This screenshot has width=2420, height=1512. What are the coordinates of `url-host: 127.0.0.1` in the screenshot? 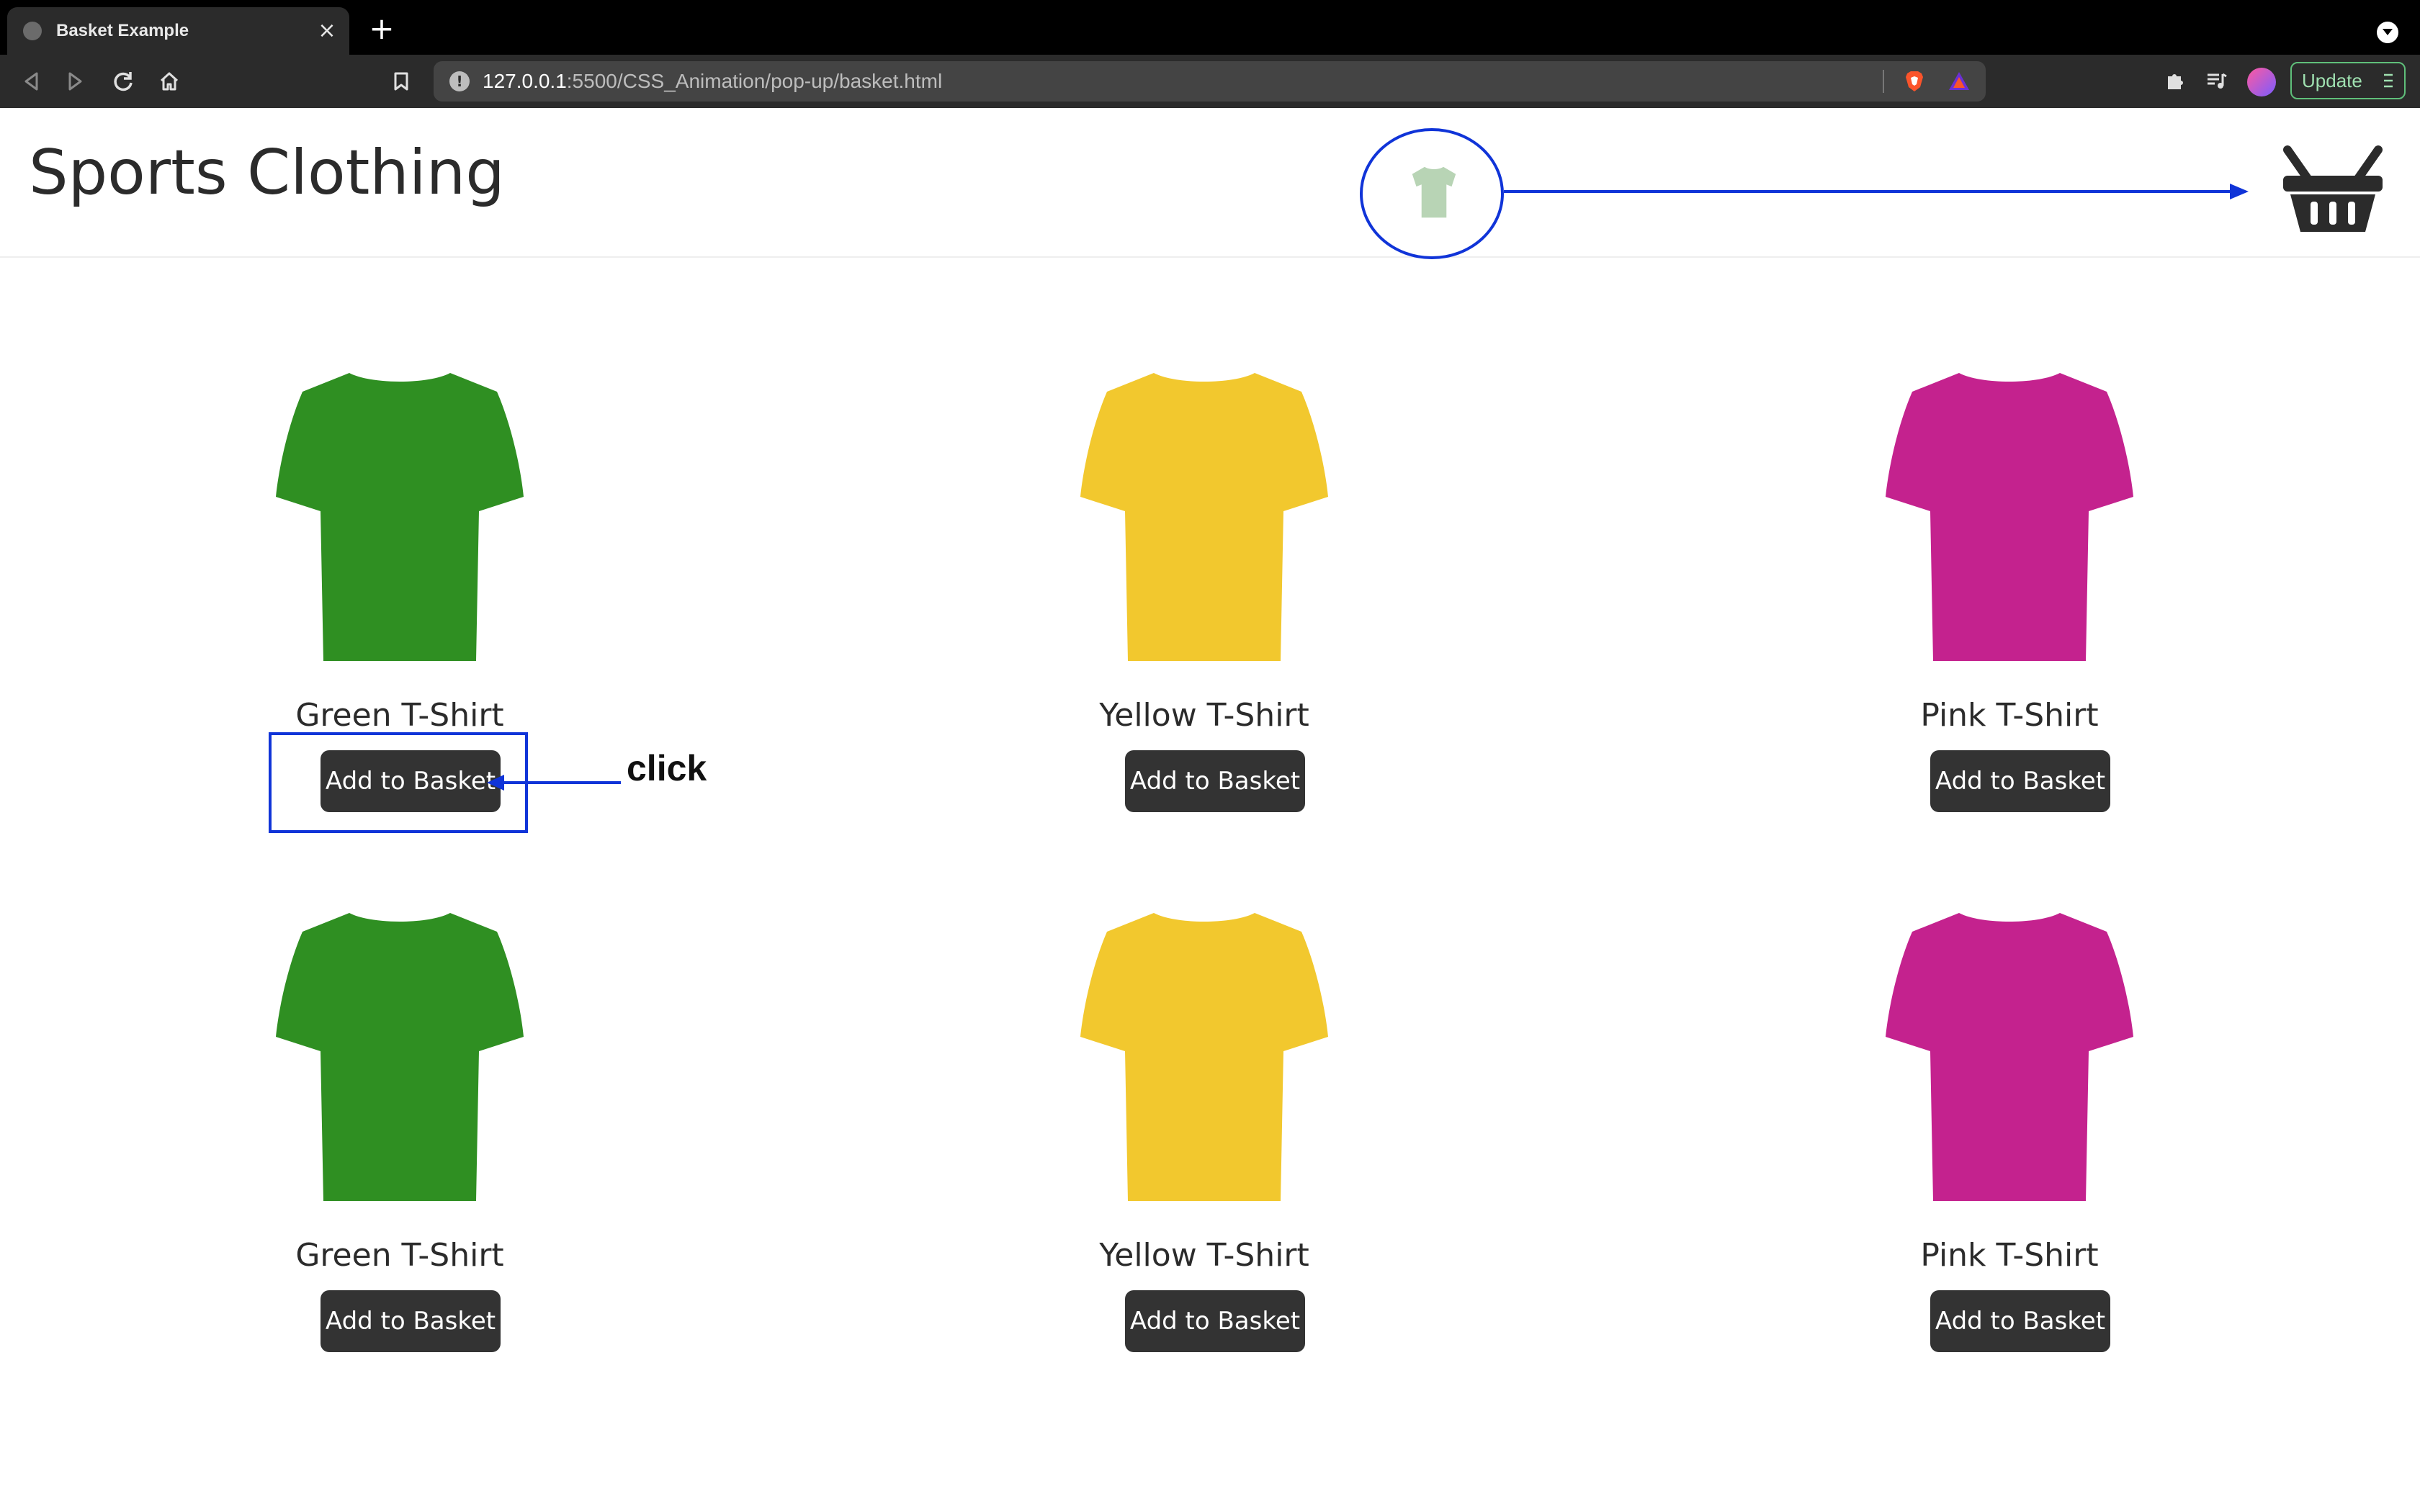 It's located at (525, 81).